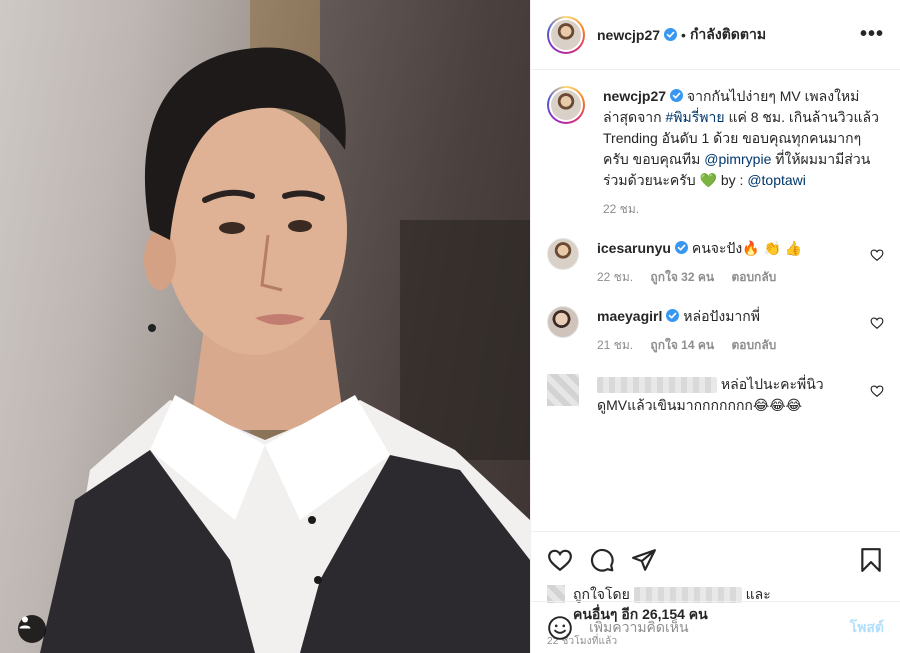  What do you see at coordinates (621, 209) in the screenshot?
I see `caption-time: 22 ชม.` at bounding box center [621, 209].